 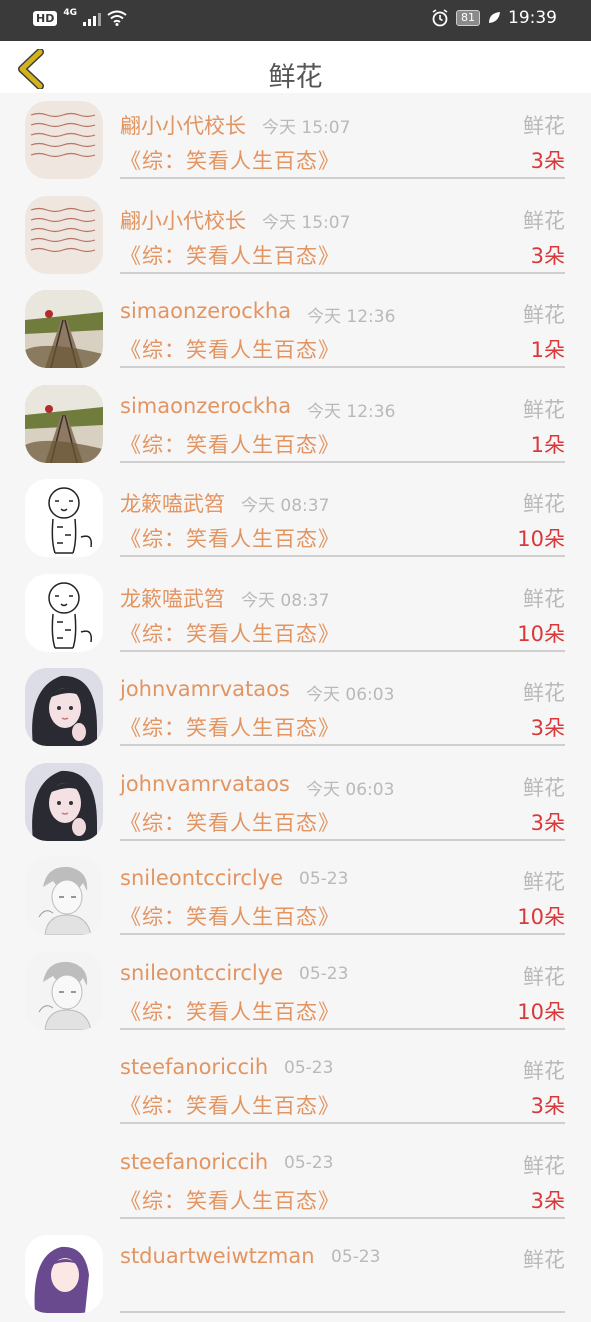 I want to click on page-title: 鲜花, so click(x=295, y=77).